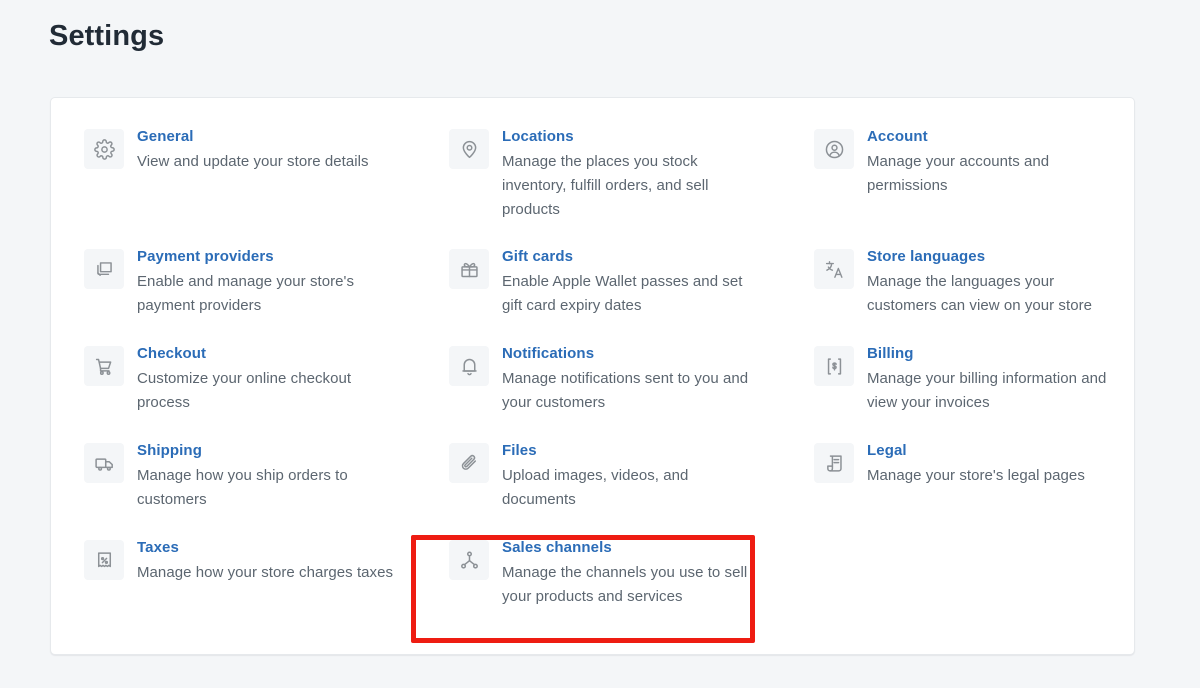 This screenshot has height=688, width=1200. I want to click on location-pin-icon, so click(469, 149).